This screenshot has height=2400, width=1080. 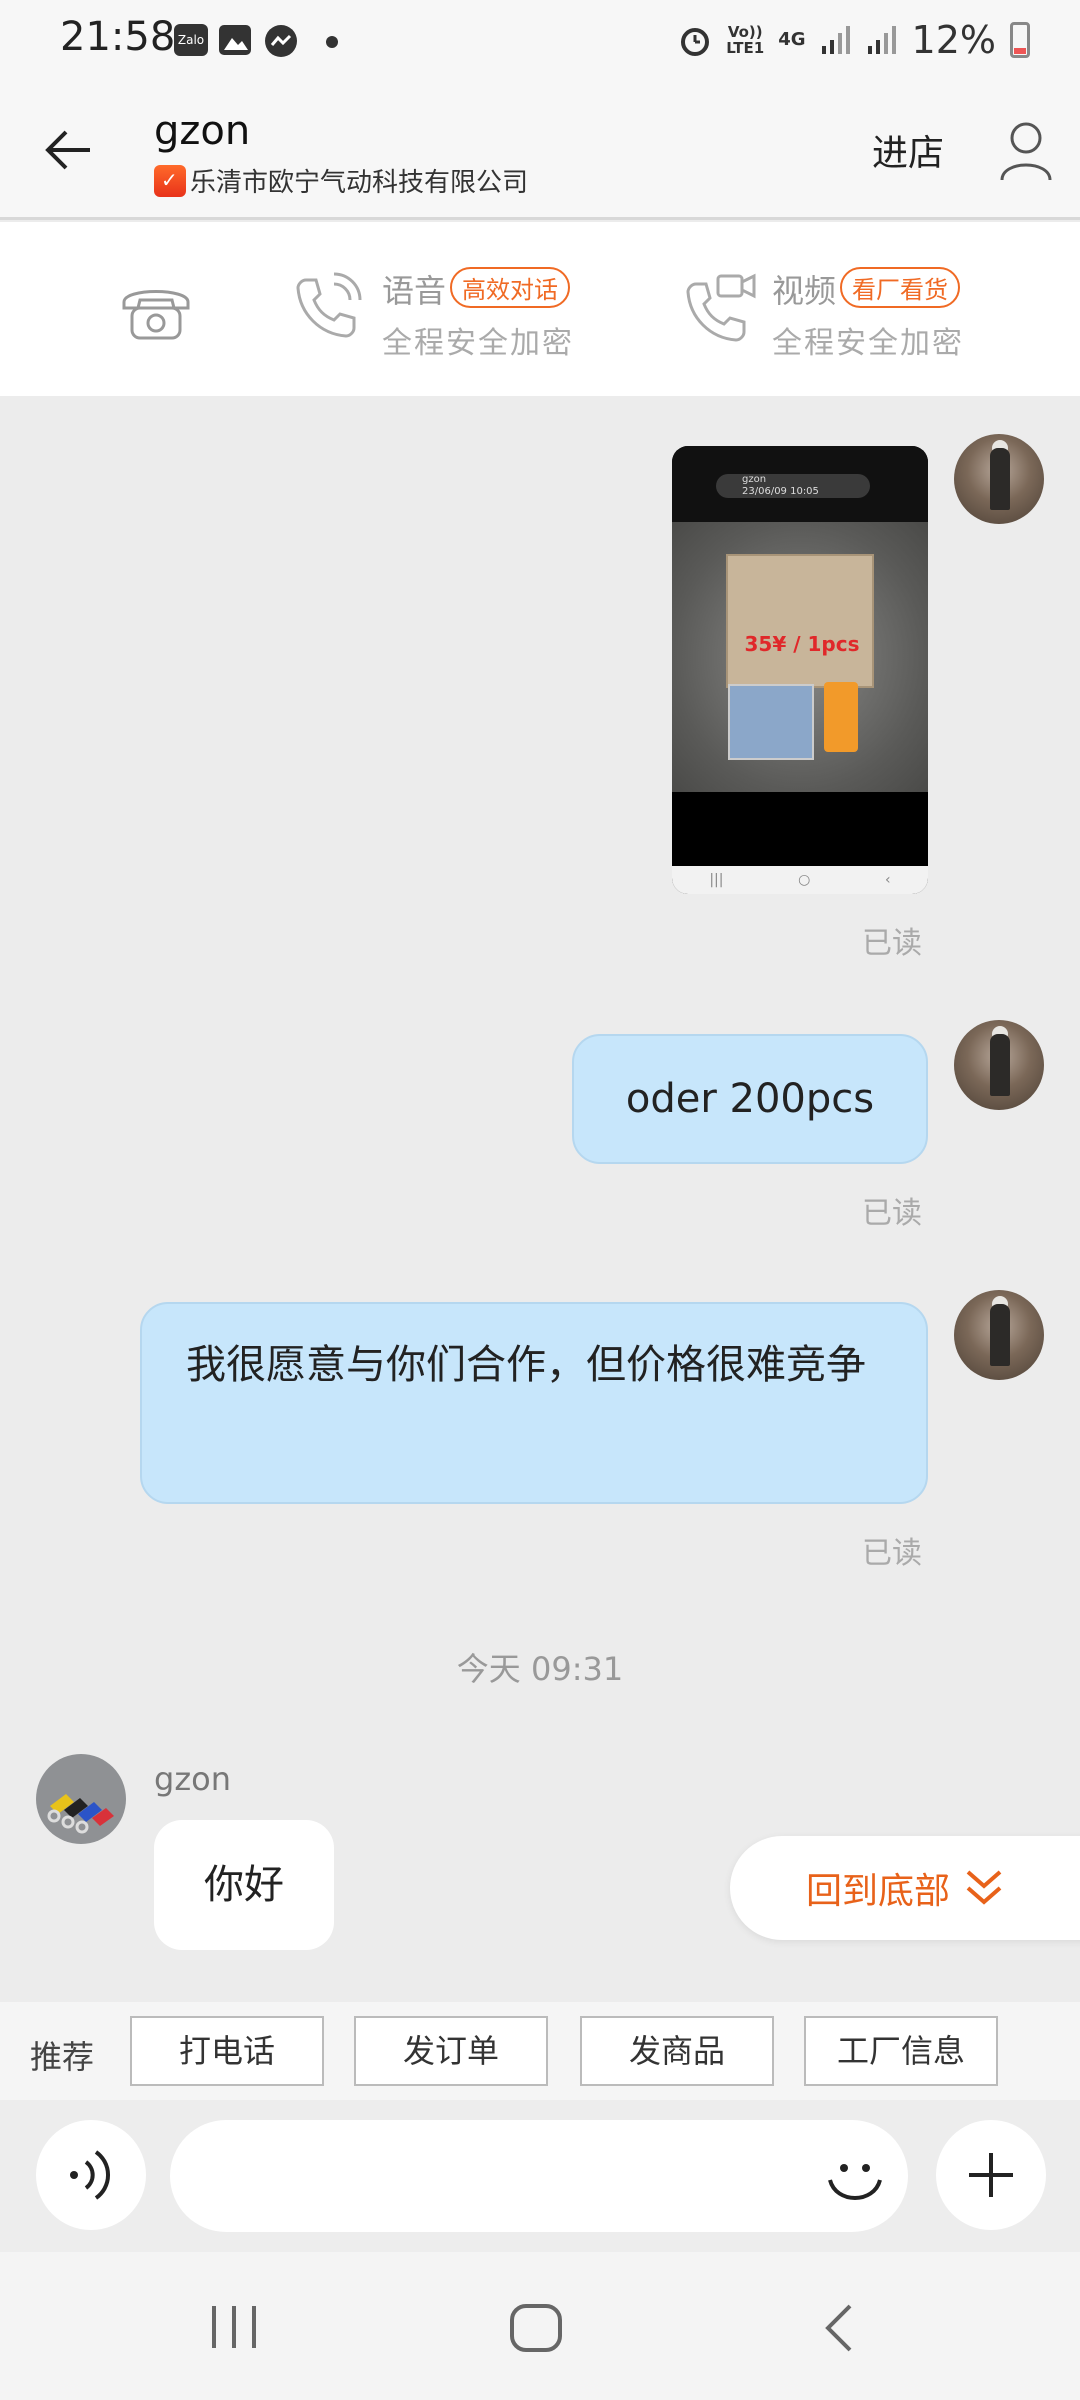 What do you see at coordinates (855, 2179) in the screenshot?
I see `emoji-icon` at bounding box center [855, 2179].